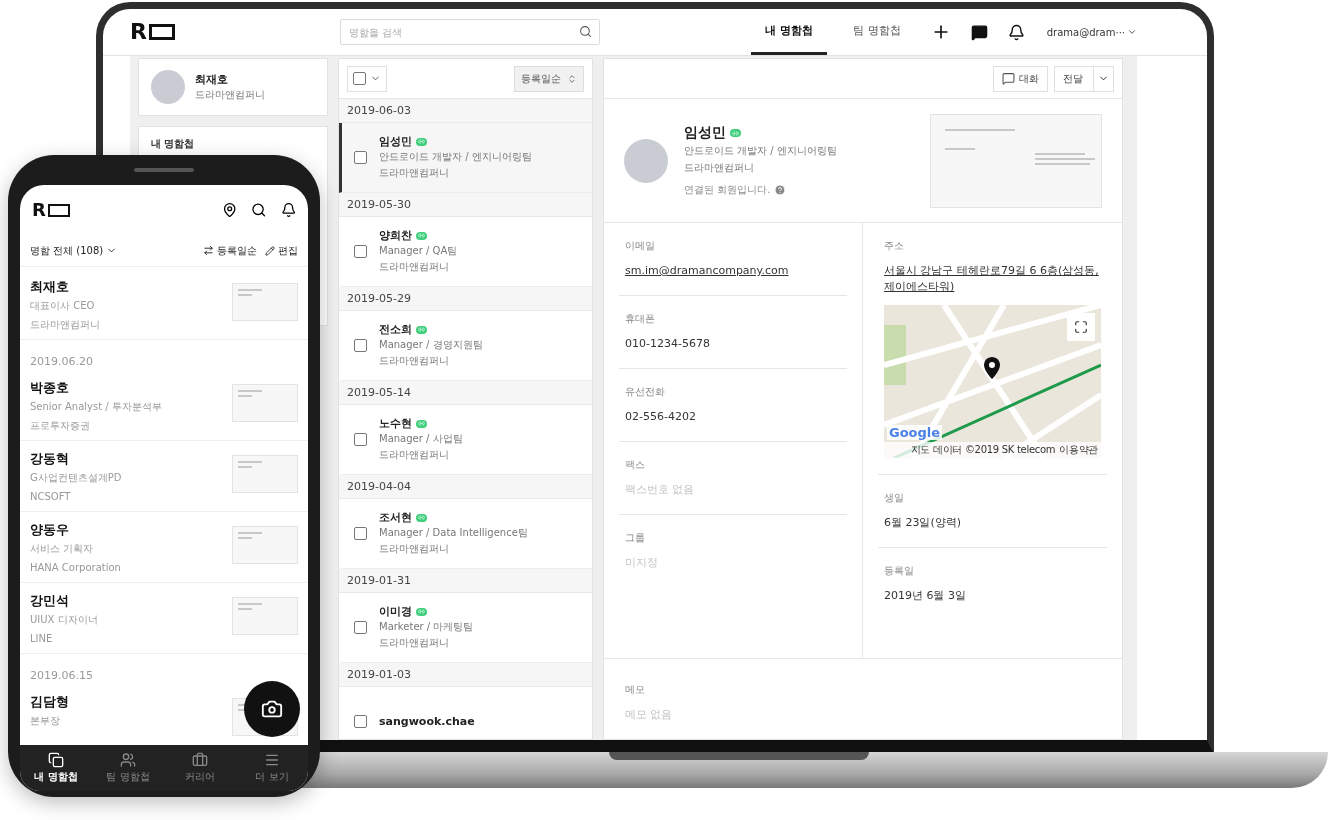 This screenshot has width=1328, height=820. Describe the element at coordinates (63, 306) in the screenshot. I see `contact-title: 대표이사 CEO` at that location.